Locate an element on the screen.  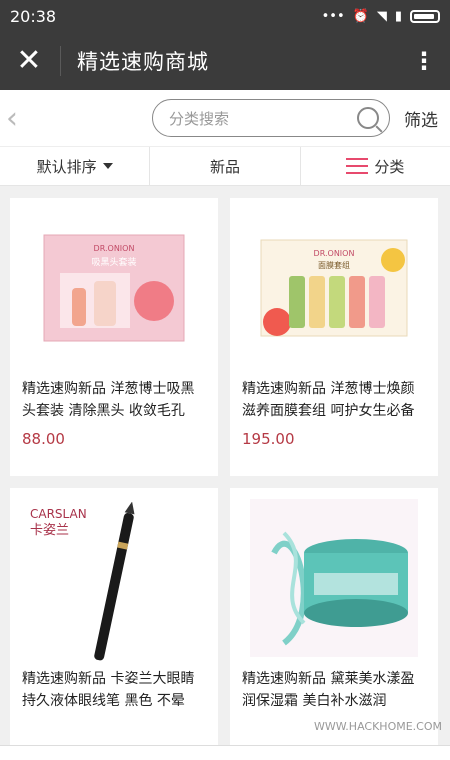
back-icon: ‹ is located at coordinates (21, 118).